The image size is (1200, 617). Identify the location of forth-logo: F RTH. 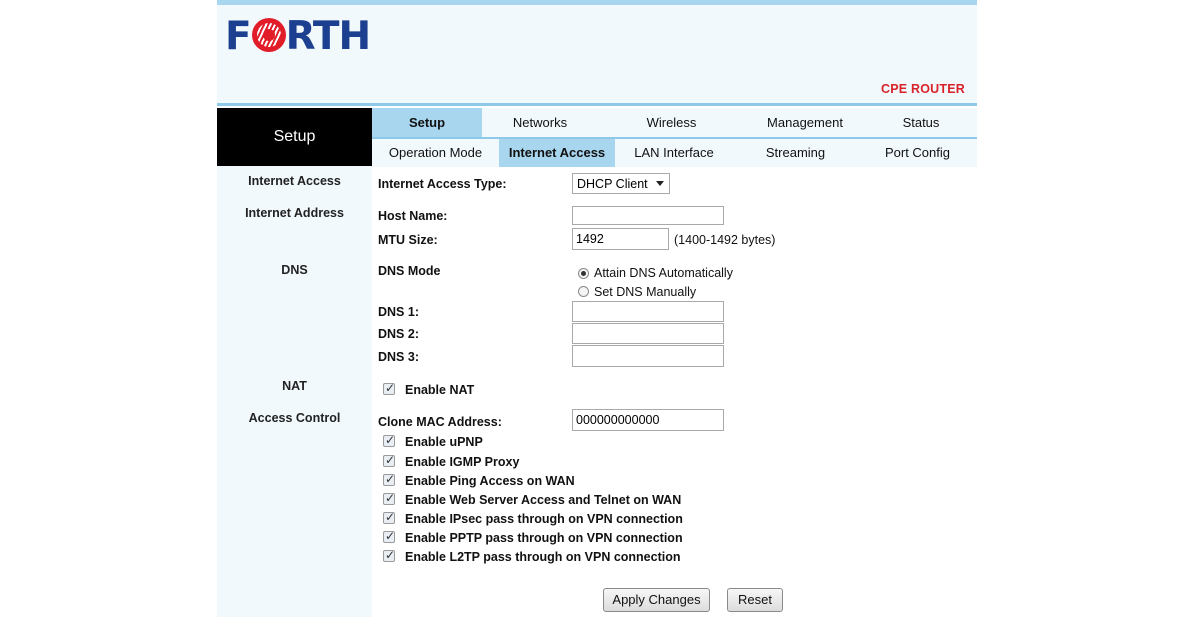
(298, 36).